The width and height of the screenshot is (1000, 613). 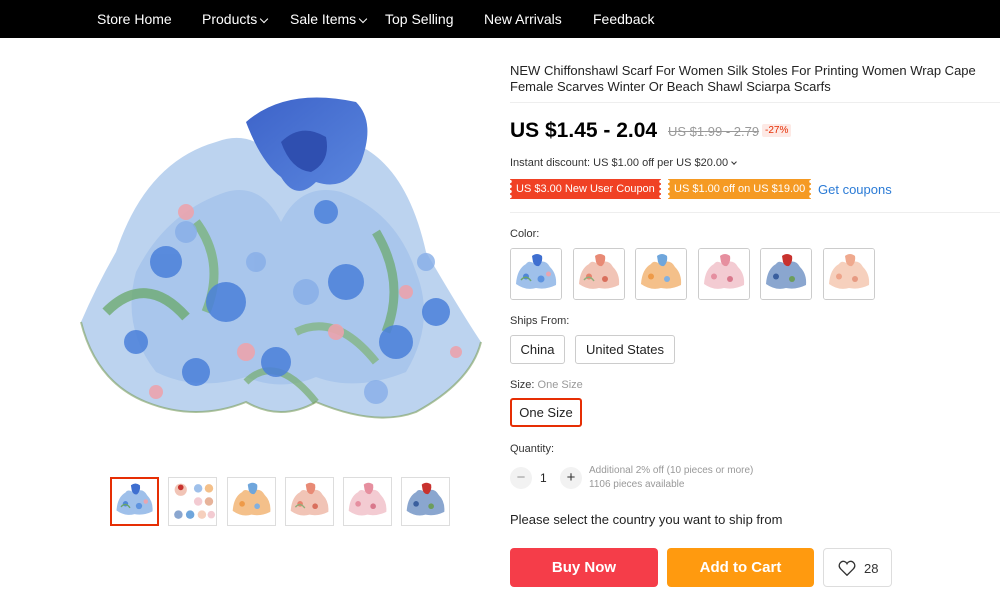 What do you see at coordinates (571, 478) in the screenshot?
I see `quantity-increase-button: +` at bounding box center [571, 478].